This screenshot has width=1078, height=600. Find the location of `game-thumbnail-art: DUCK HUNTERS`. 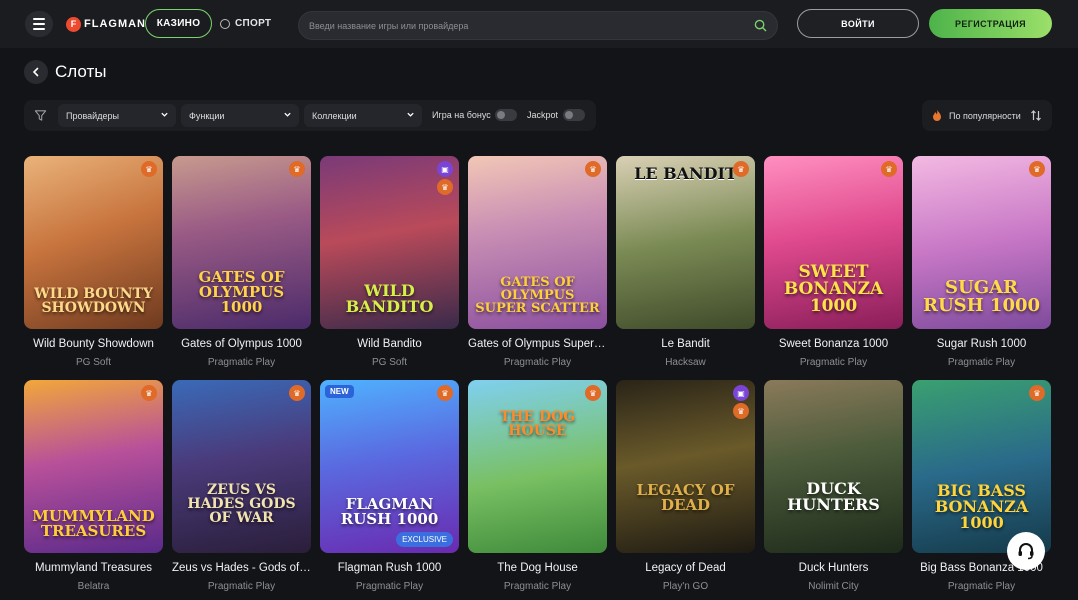

game-thumbnail-art: DUCK HUNTERS is located at coordinates (833, 496).